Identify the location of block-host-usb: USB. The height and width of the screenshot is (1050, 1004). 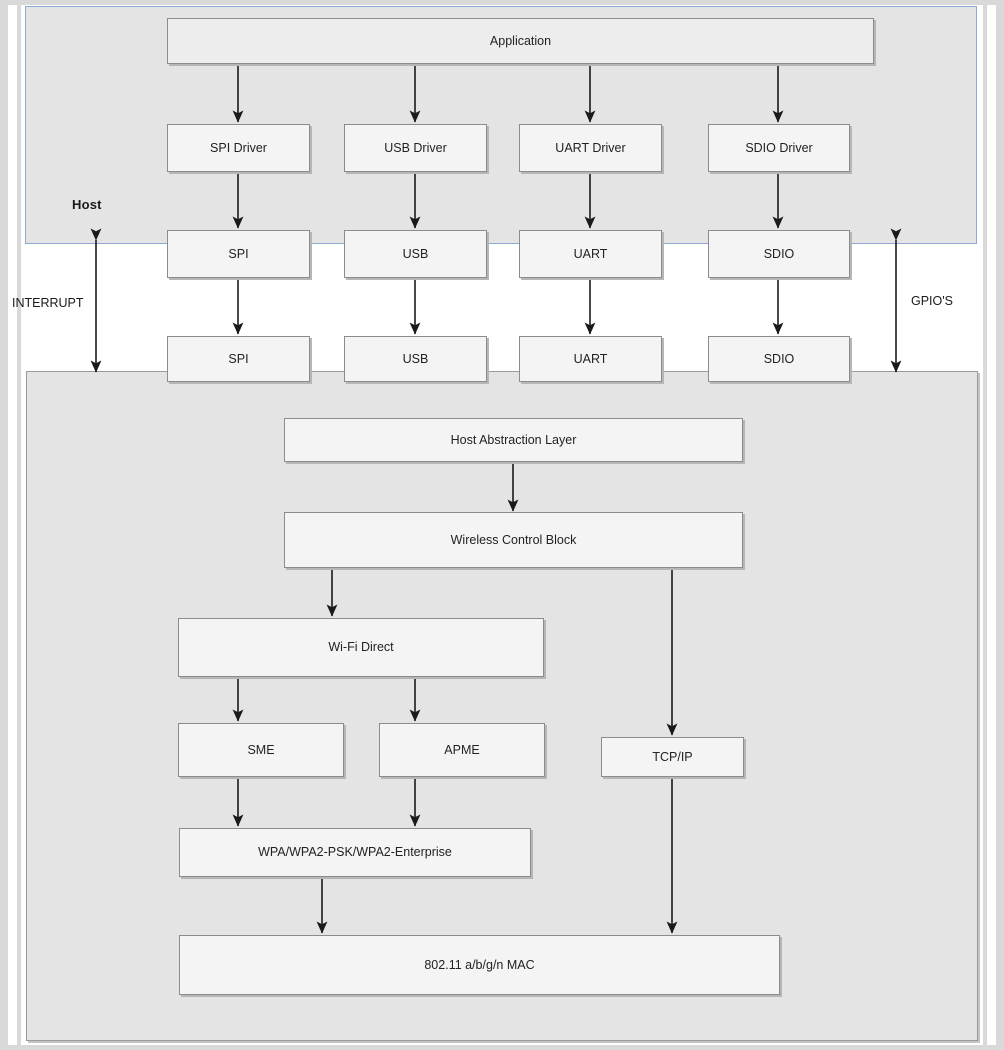
(415, 254).